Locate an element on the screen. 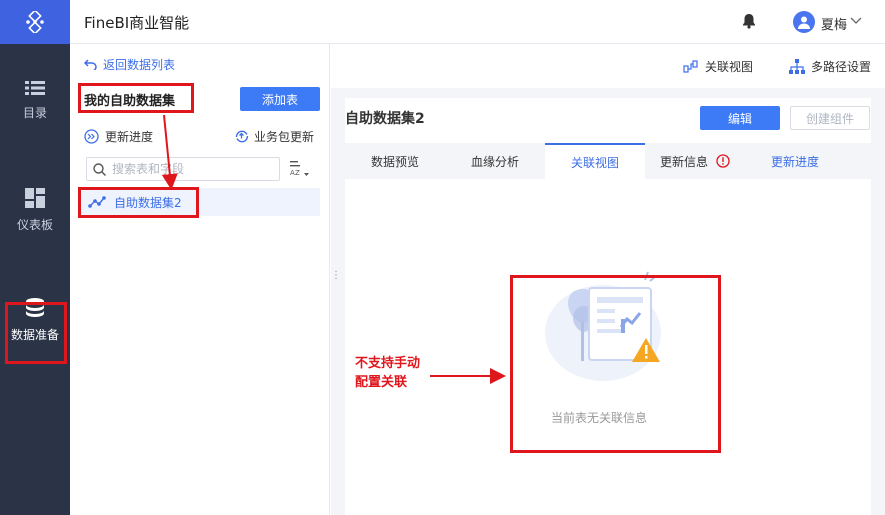 This screenshot has width=885, height=515. annotation-note: 不支持手动 配置关联 is located at coordinates (387, 373).